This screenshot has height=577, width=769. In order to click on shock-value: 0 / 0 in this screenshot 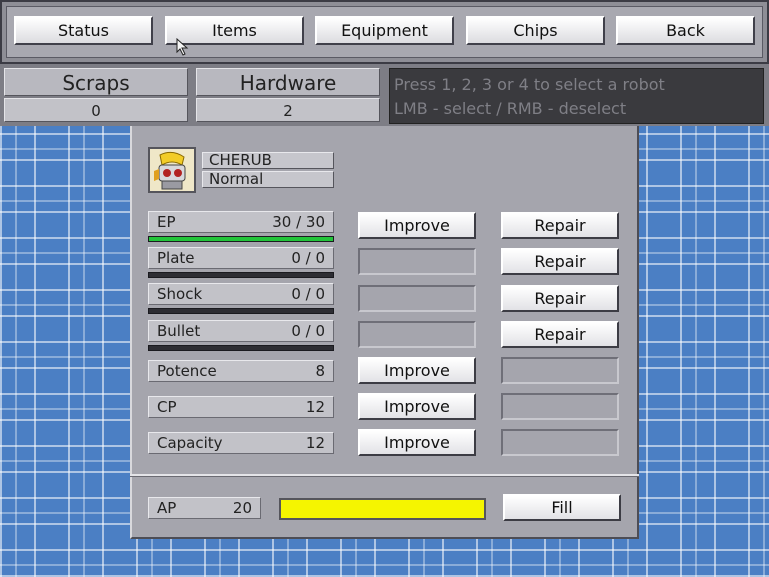, I will do `click(308, 294)`.